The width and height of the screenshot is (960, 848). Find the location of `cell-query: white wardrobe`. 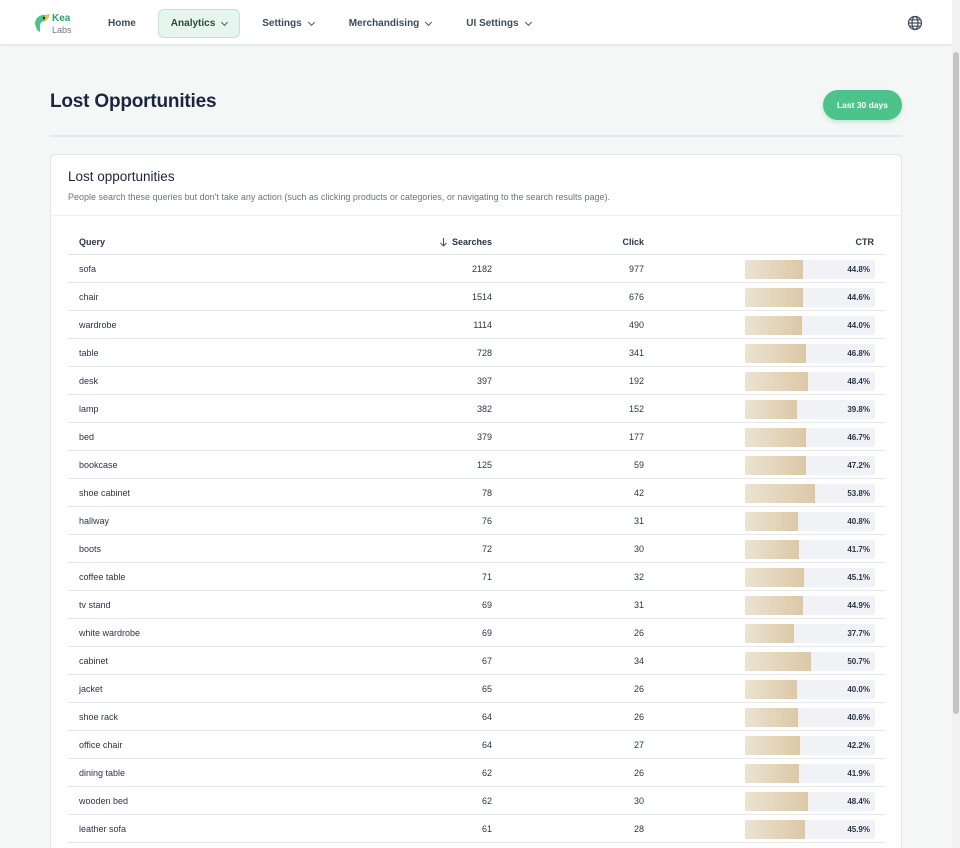

cell-query: white wardrobe is located at coordinates (110, 633).